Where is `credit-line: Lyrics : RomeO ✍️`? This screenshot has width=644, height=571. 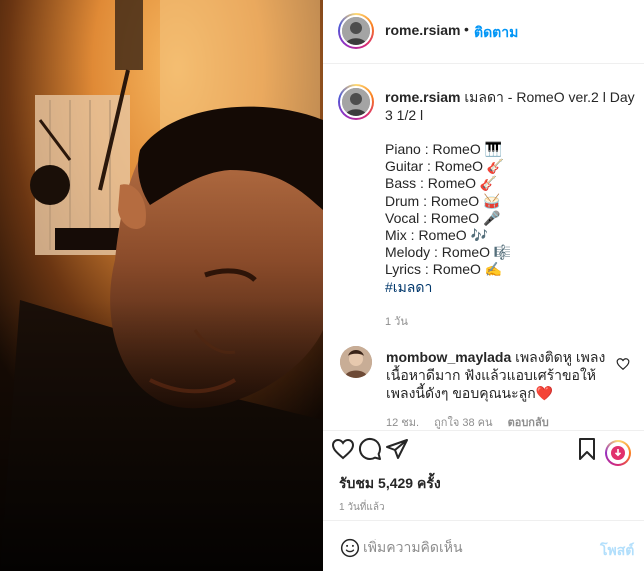
credit-line: Lyrics : RomeO ✍️ is located at coordinates (444, 269).